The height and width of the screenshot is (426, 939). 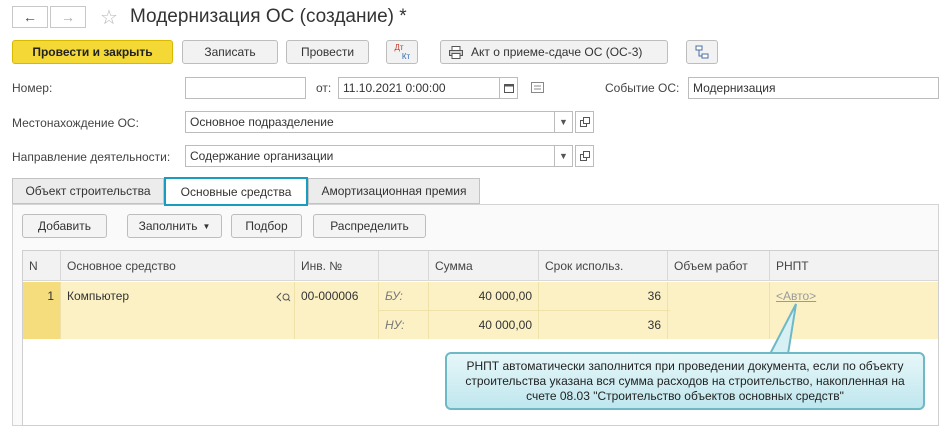 I want to click on calendar-button, so click(x=508, y=88).